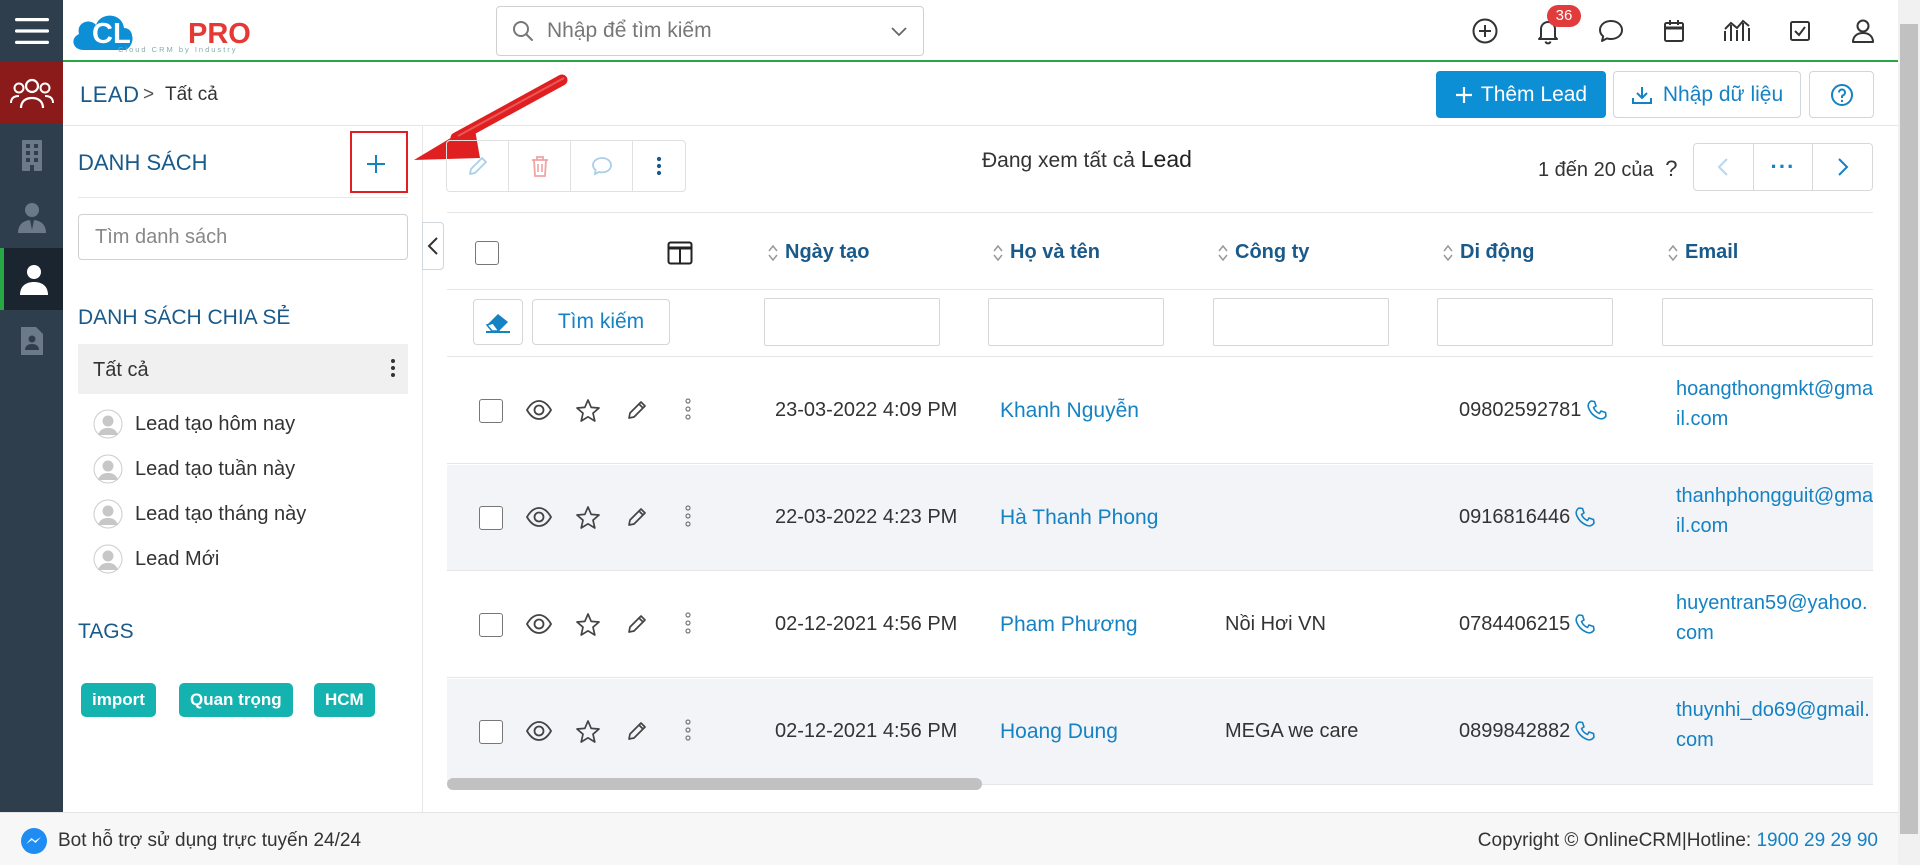  What do you see at coordinates (236, 700) in the screenshot?
I see `tag-important: Quan trọng` at bounding box center [236, 700].